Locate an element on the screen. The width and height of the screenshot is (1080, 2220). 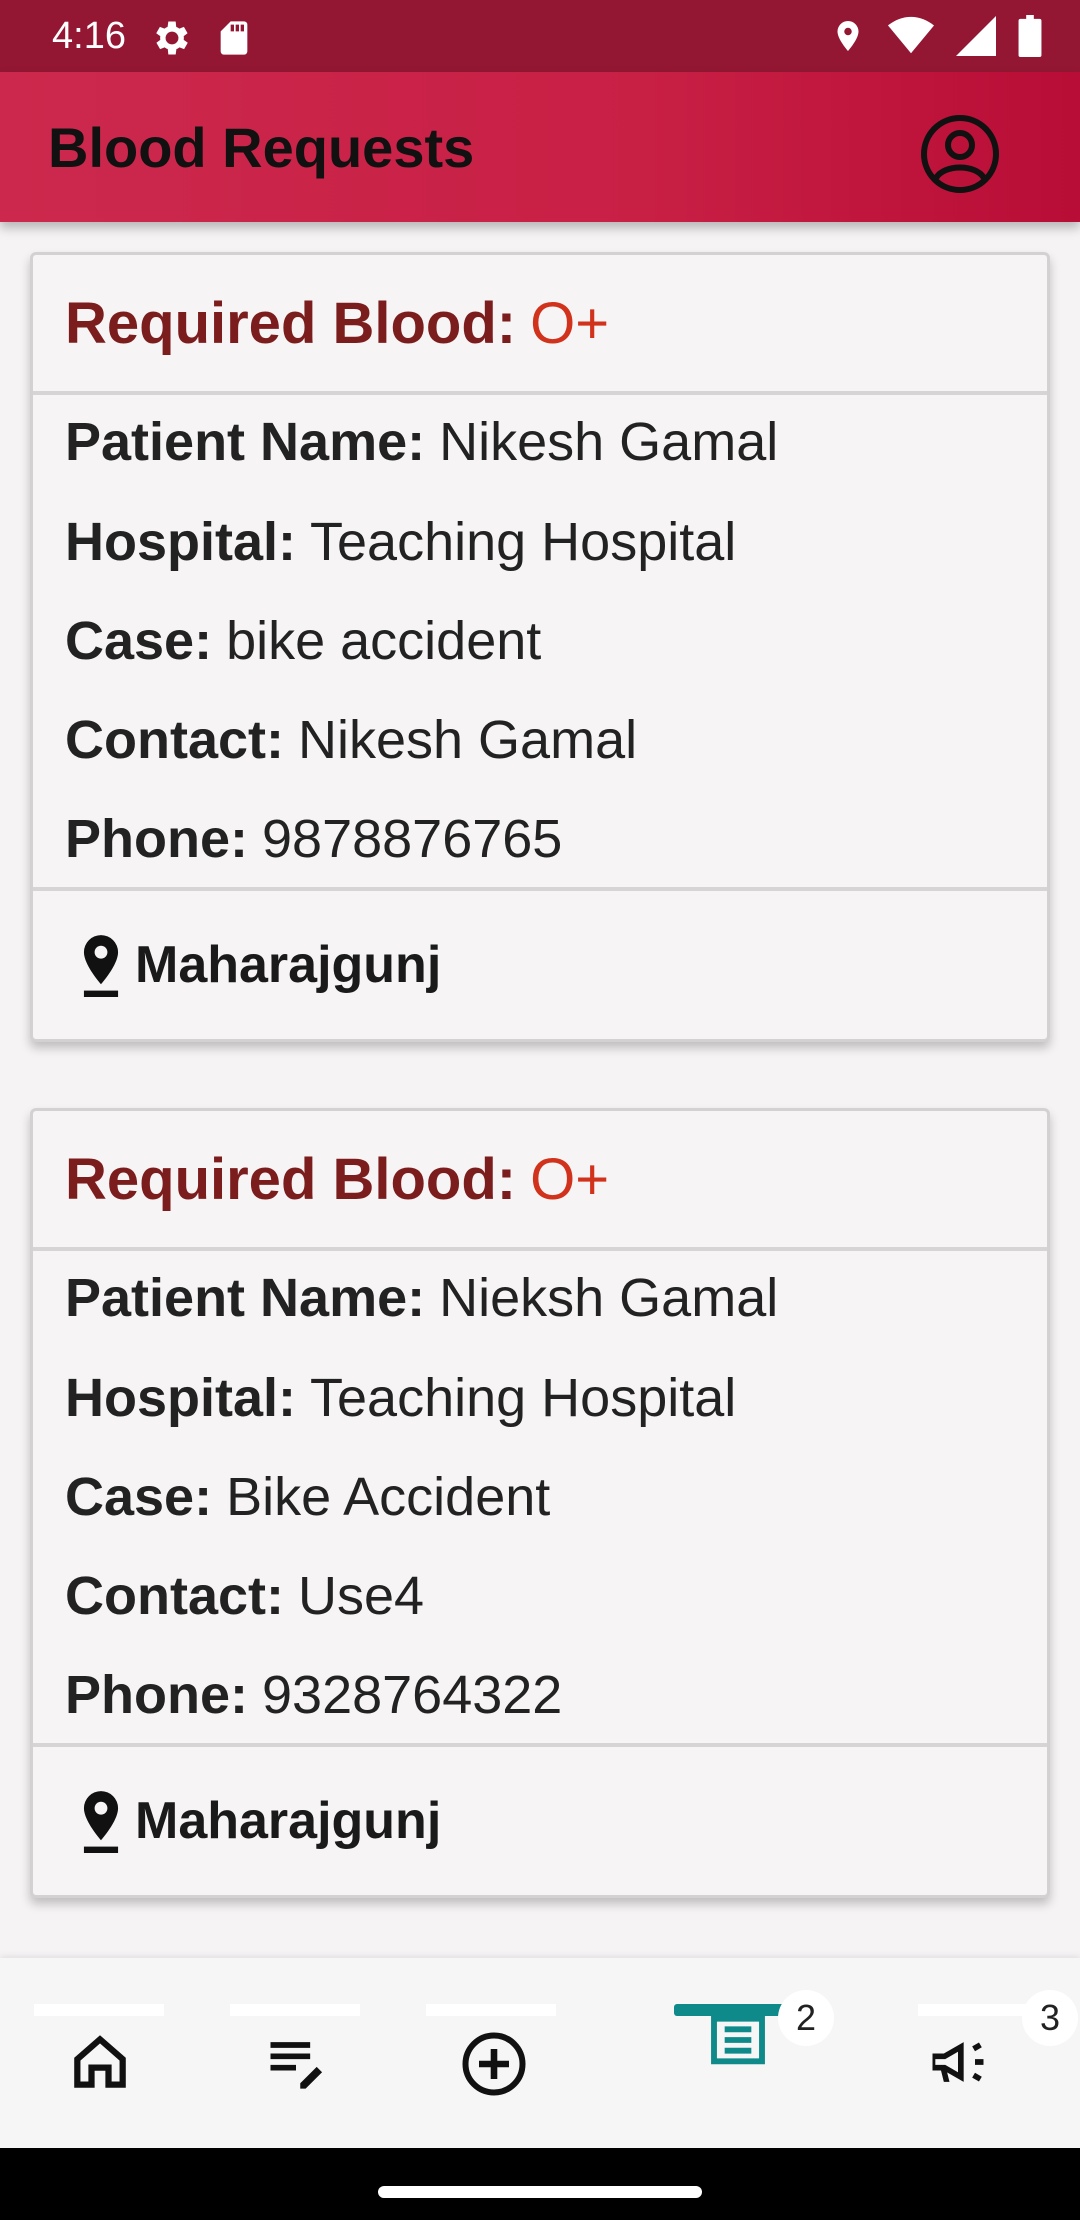
phone-row: Phone: 9878876765 is located at coordinates (314, 839).